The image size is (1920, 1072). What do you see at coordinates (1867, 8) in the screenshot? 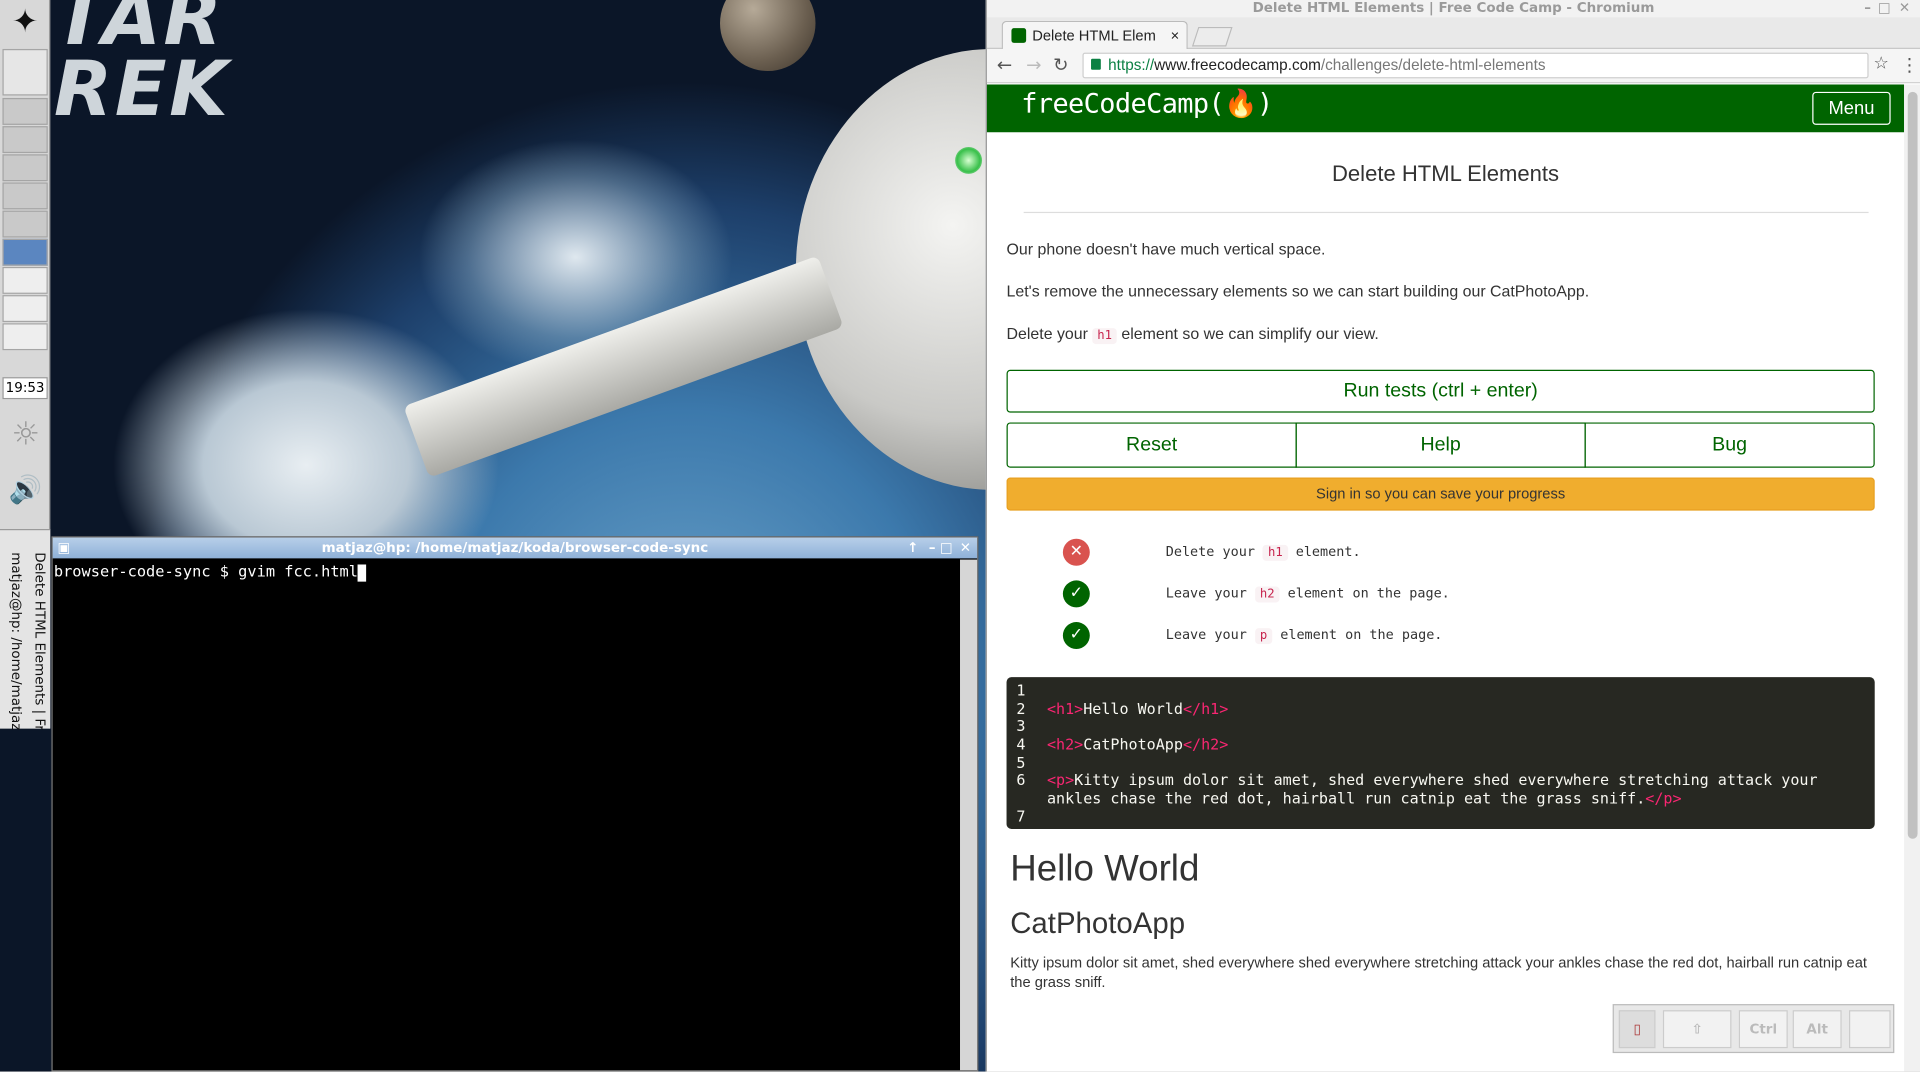
I see `browser-minimize-icon: –` at bounding box center [1867, 8].